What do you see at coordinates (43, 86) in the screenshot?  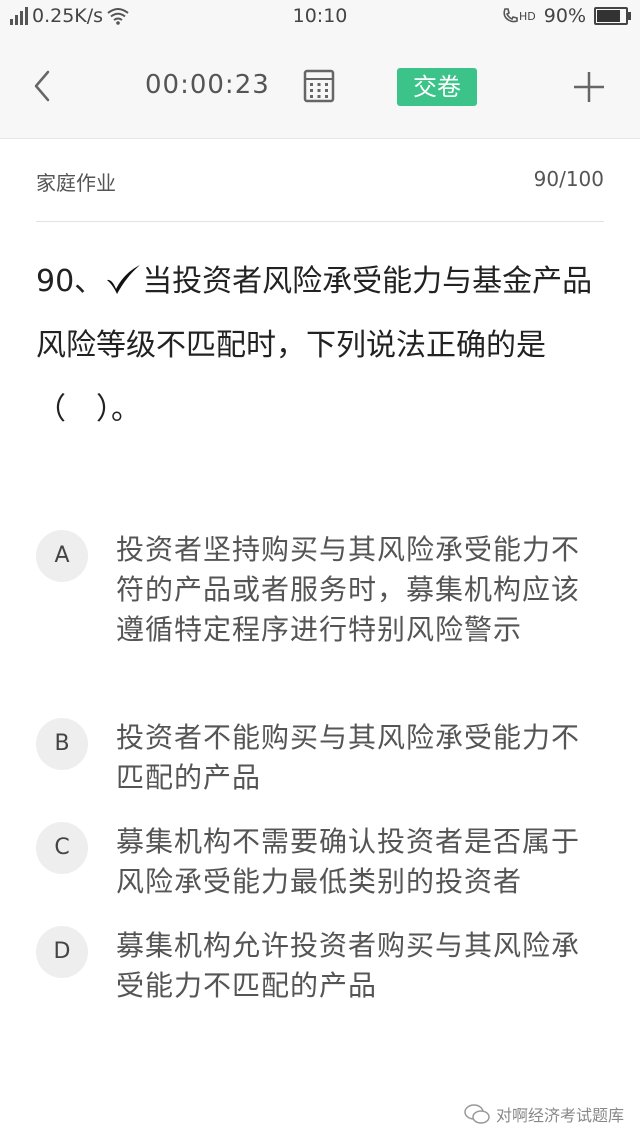 I see `back-icon` at bounding box center [43, 86].